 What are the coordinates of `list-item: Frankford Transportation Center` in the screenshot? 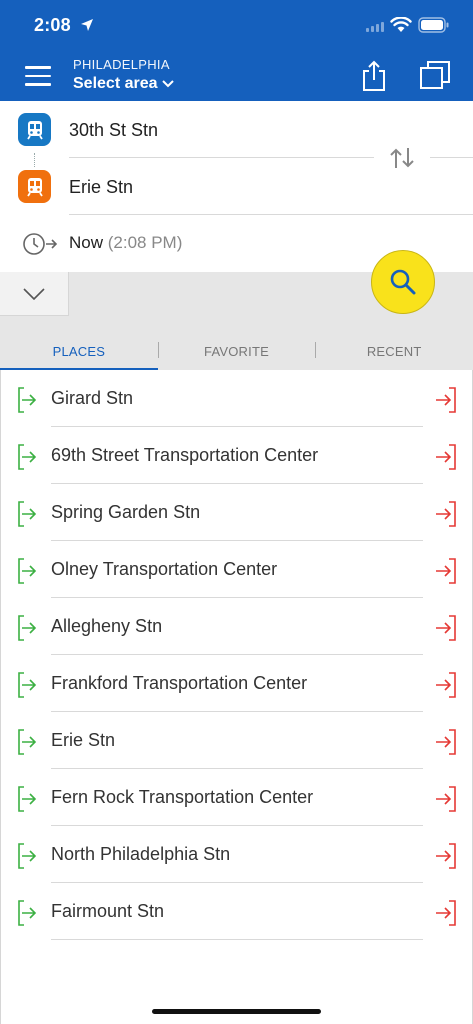 It's located at (236, 683).